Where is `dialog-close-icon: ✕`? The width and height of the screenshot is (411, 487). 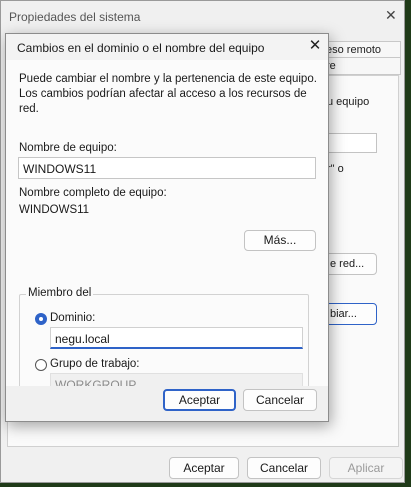 dialog-close-icon: ✕ is located at coordinates (315, 46).